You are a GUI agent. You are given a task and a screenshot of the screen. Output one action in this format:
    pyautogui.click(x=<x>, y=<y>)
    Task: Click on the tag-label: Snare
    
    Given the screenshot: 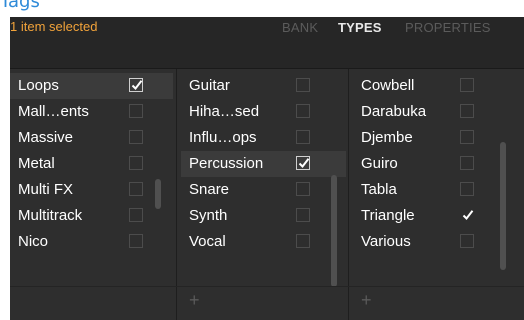 What is the action you would take?
    pyautogui.click(x=209, y=189)
    